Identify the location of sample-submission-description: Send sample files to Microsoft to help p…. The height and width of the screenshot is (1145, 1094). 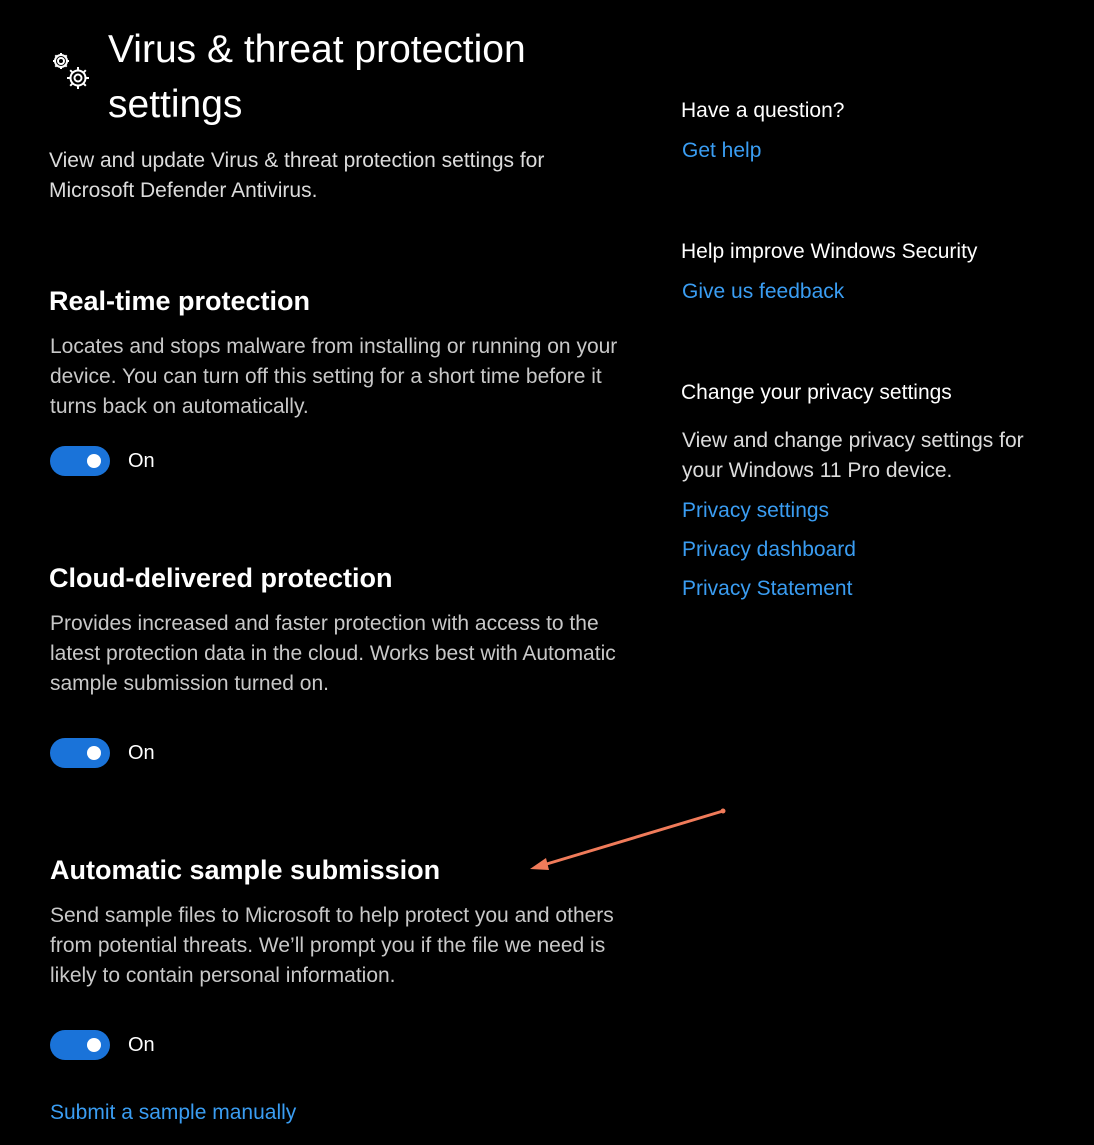
(332, 945).